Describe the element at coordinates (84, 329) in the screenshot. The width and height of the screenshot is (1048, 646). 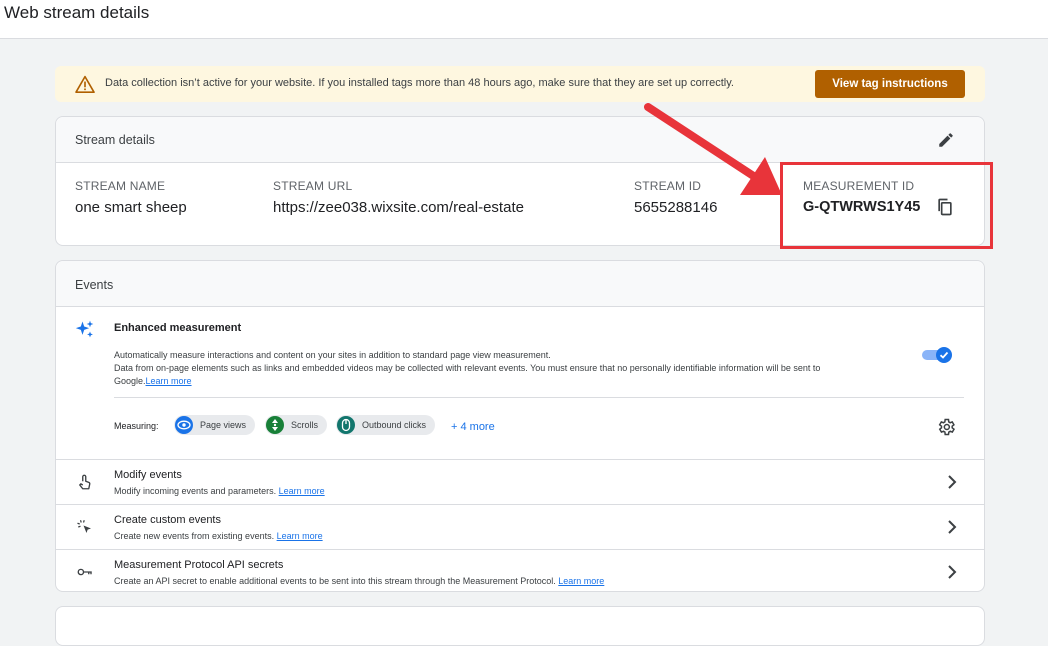
I see `sparkle-icon` at that location.